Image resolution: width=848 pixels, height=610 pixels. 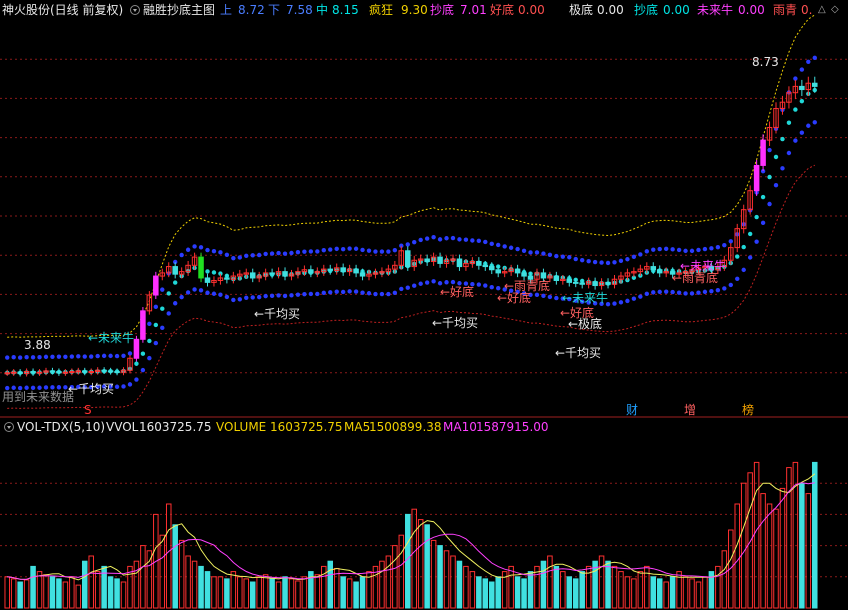 I want to click on volume-indicator-name: VOL-TDX(5,10), so click(x=61, y=427).